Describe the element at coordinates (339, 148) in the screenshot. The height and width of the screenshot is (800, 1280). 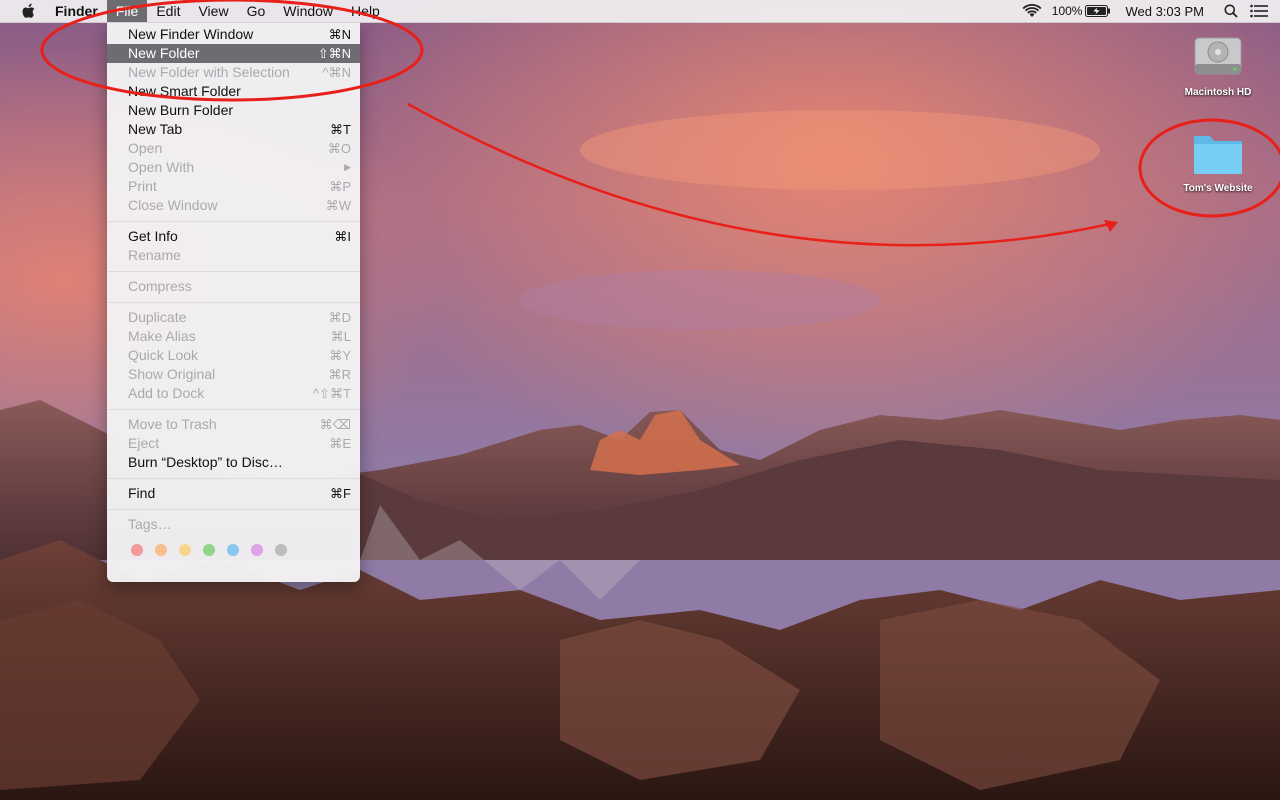
I see `menu-item-shortcut: ⌘O` at that location.